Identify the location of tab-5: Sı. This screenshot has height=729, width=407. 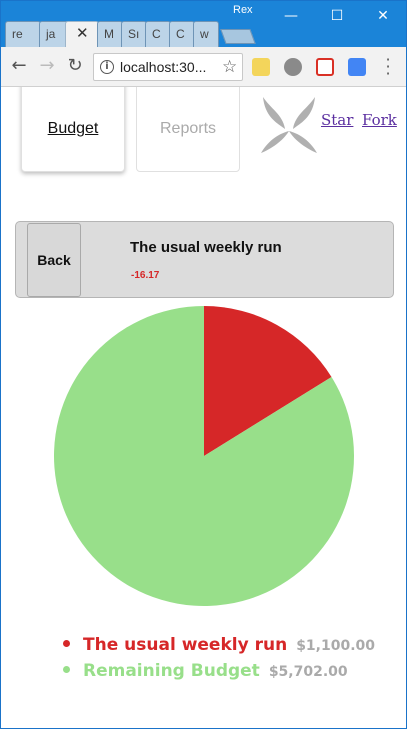
(134, 34).